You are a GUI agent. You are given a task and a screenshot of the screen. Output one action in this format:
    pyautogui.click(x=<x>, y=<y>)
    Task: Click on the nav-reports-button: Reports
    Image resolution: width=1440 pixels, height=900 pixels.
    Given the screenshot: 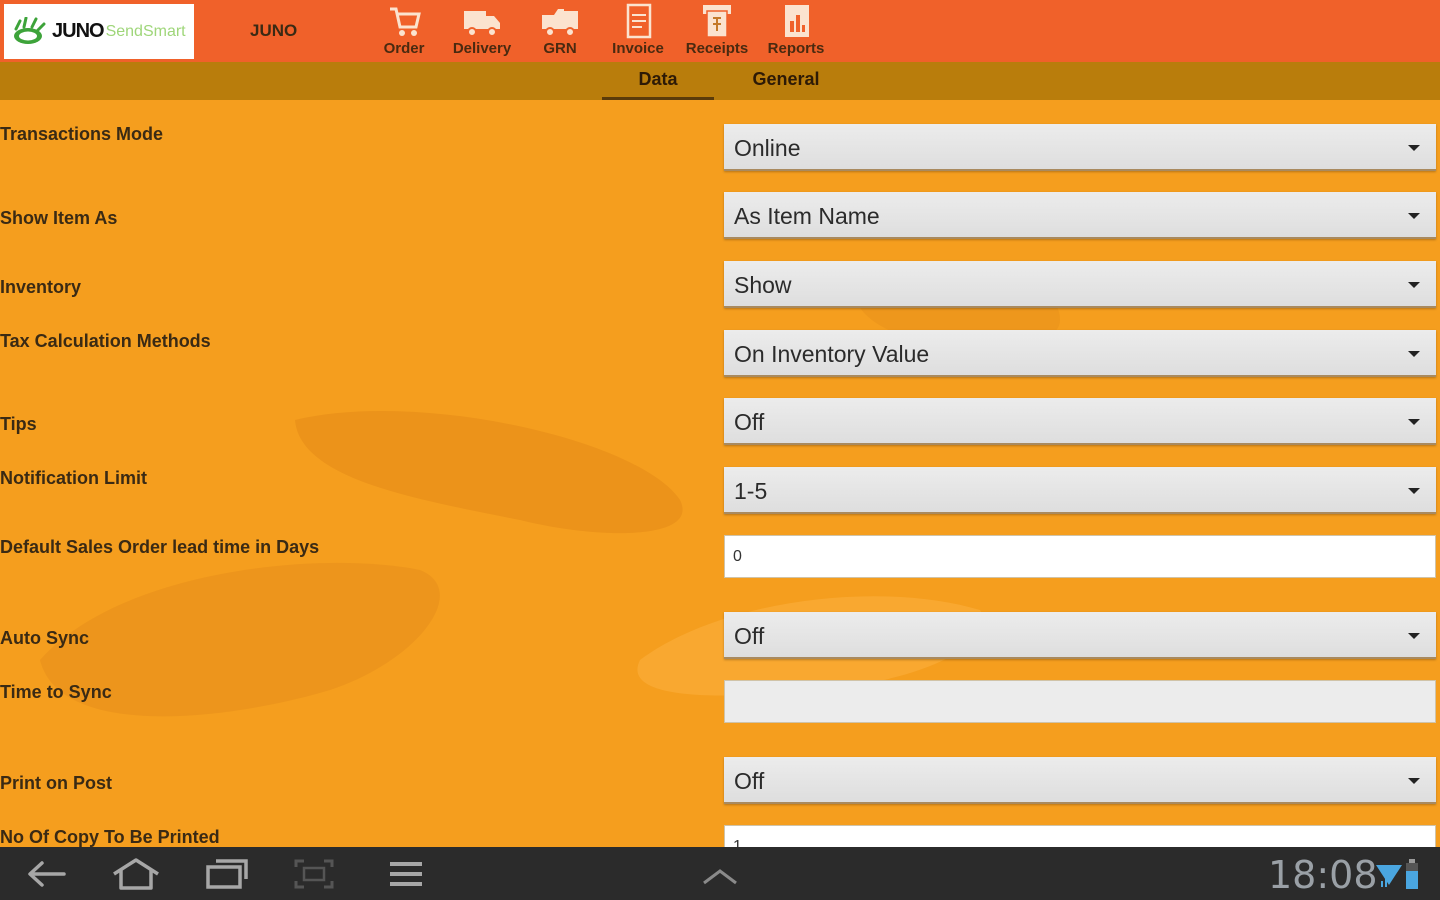 What is the action you would take?
    pyautogui.click(x=796, y=31)
    